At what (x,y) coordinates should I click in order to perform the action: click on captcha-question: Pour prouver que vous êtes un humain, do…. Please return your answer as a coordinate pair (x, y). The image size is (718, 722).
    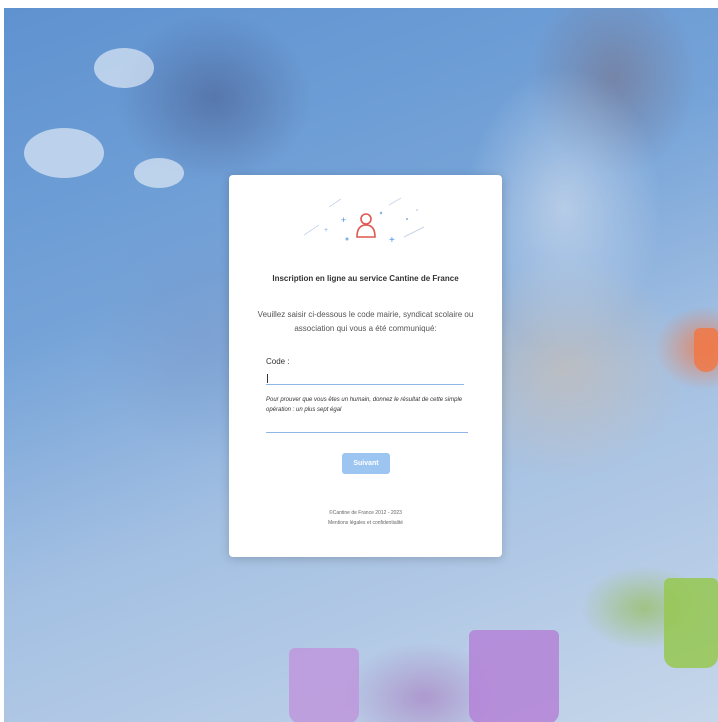
    Looking at the image, I should click on (364, 405).